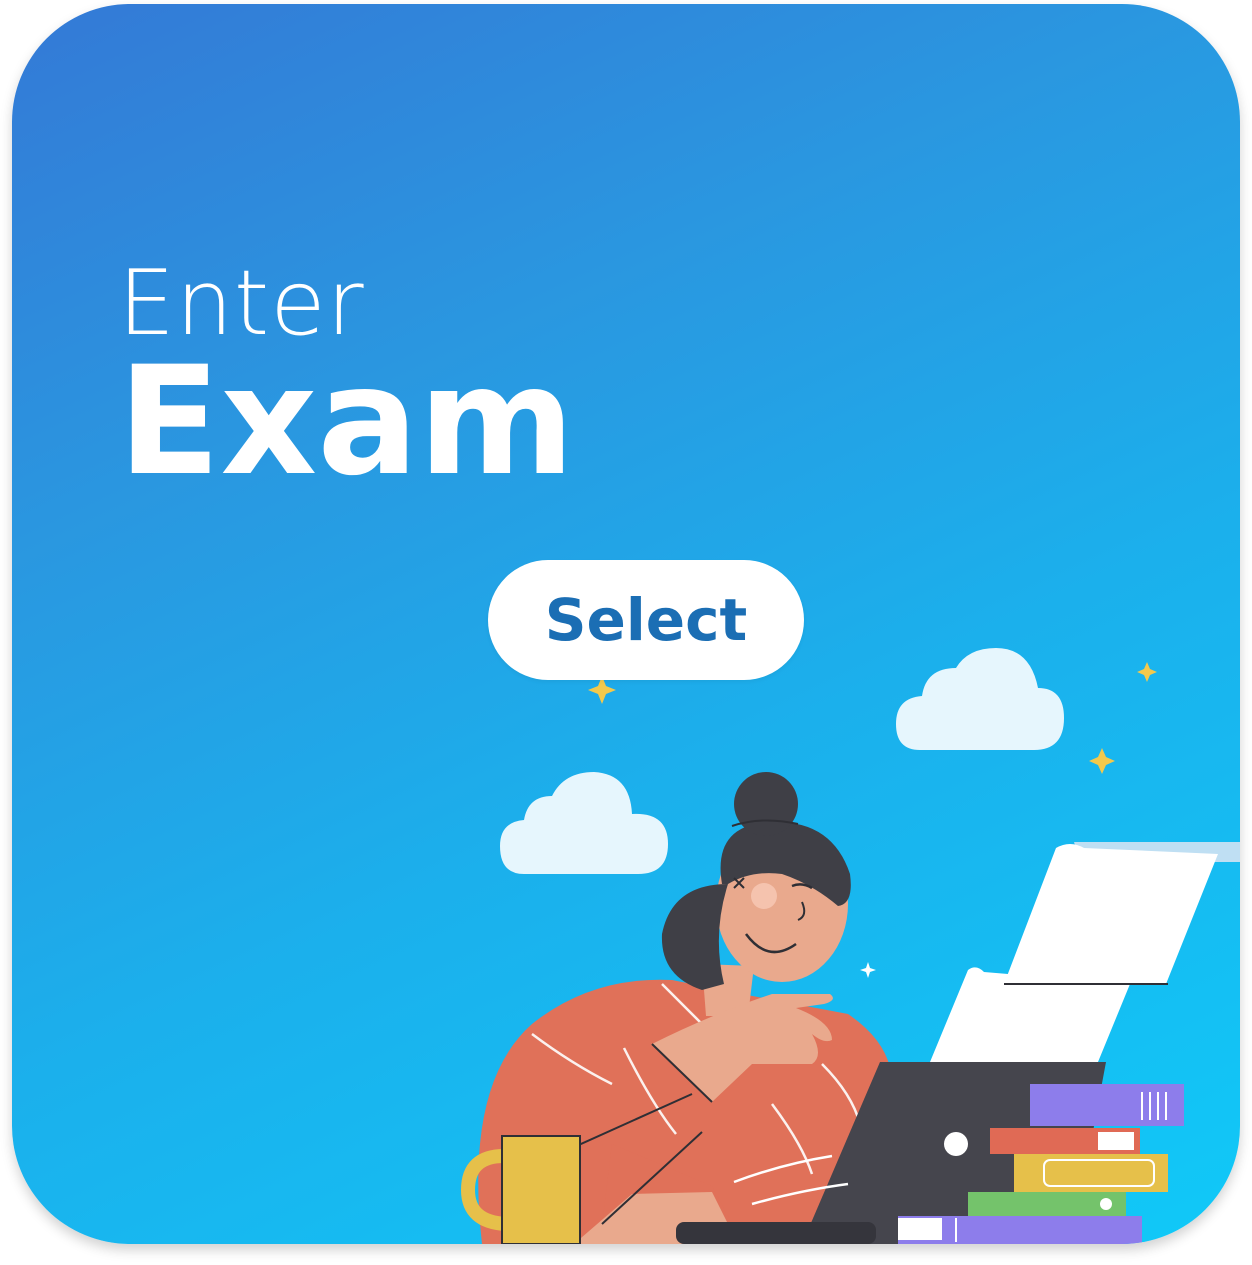 This screenshot has height=1265, width=1252. Describe the element at coordinates (1085, 952) in the screenshot. I see `paper-sheet-icon` at that location.